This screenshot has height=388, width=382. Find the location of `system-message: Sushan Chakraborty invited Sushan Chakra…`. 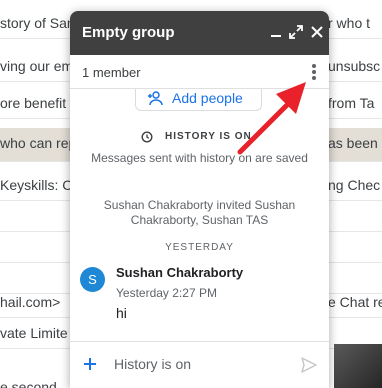

system-message: Sushan Chakraborty invited Sushan Chakra… is located at coordinates (199, 212).